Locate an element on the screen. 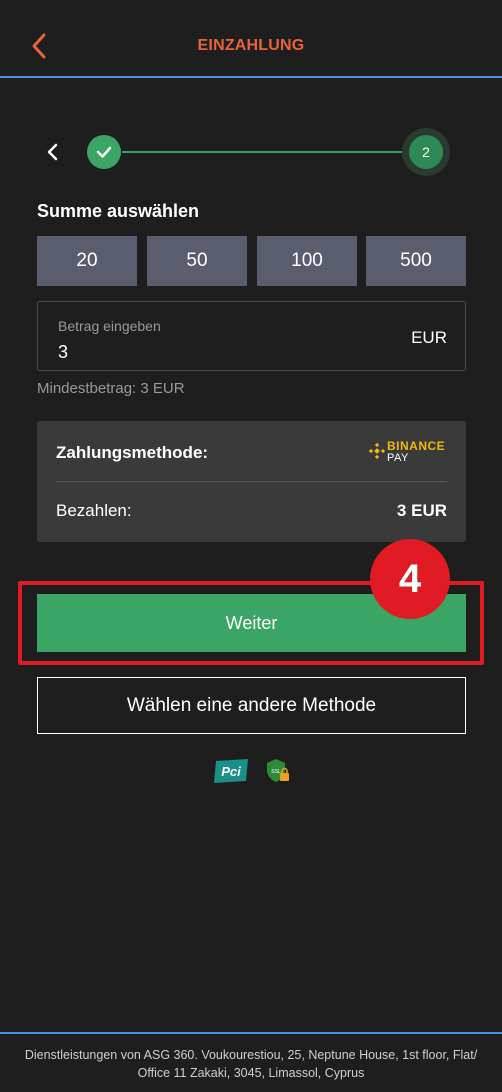 This screenshot has width=502, height=1092. binance-logo-subtext: PAY is located at coordinates (398, 458).